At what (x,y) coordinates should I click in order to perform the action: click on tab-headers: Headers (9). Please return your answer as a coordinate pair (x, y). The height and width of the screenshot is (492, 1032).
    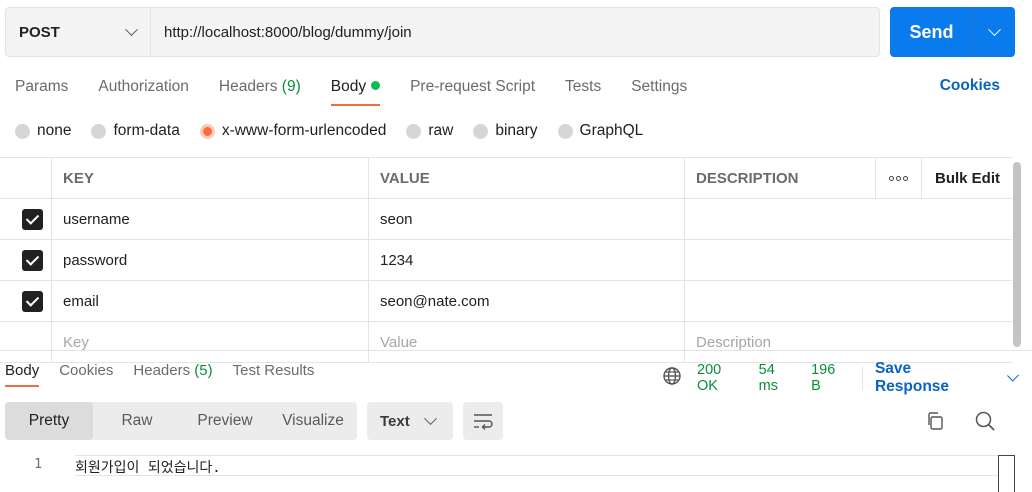
    Looking at the image, I should click on (260, 88).